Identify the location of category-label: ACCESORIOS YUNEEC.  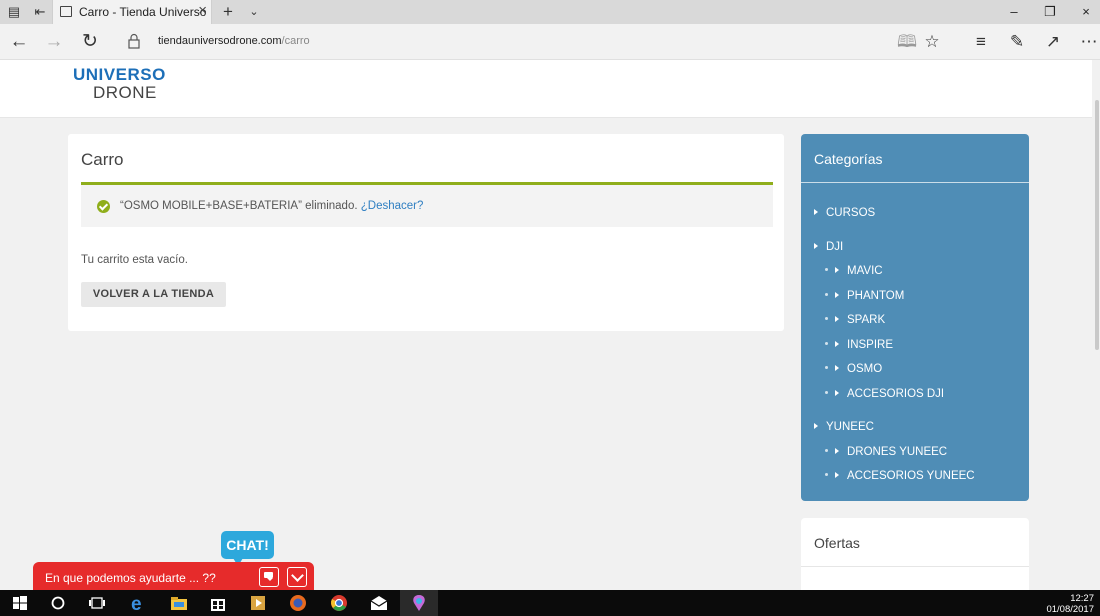
(911, 476).